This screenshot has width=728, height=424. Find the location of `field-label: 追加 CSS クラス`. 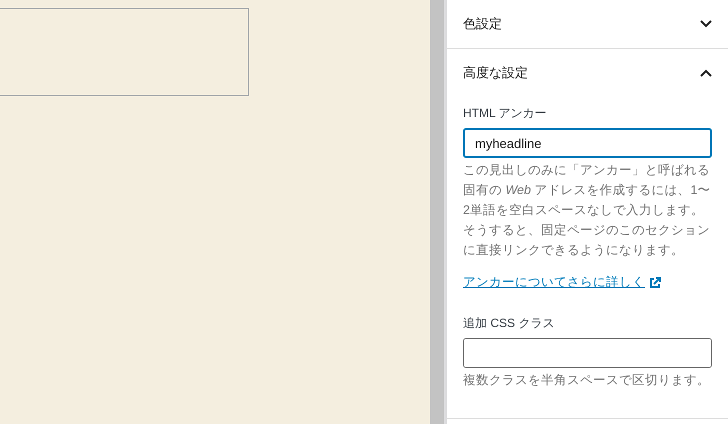

field-label: 追加 CSS クラス is located at coordinates (509, 323).